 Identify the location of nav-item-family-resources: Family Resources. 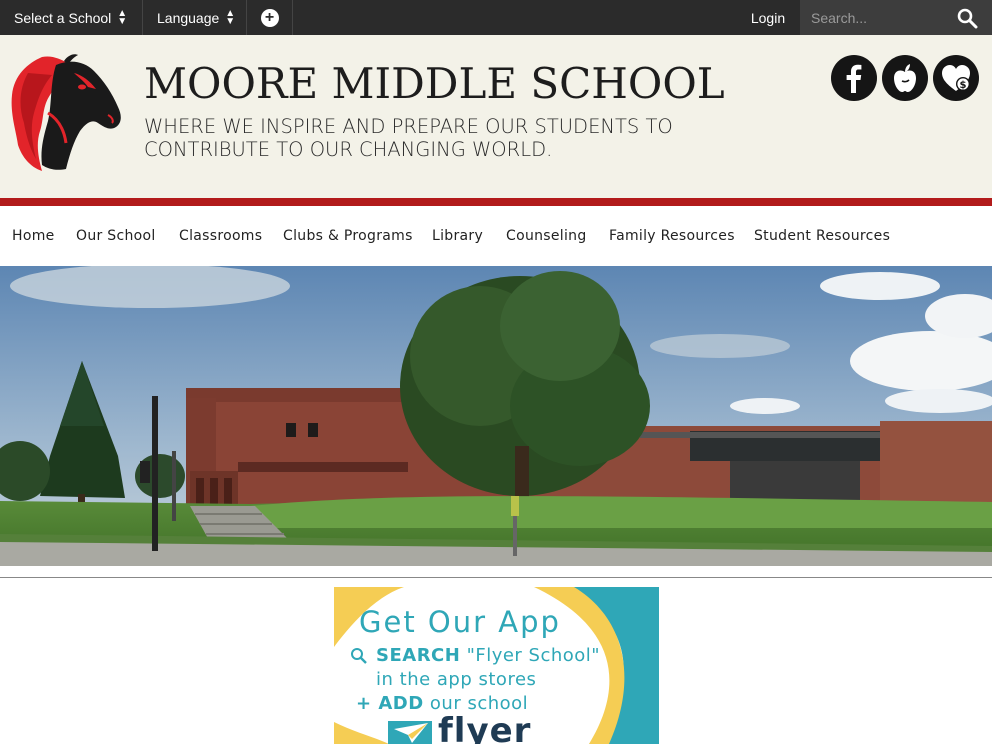
(672, 236).